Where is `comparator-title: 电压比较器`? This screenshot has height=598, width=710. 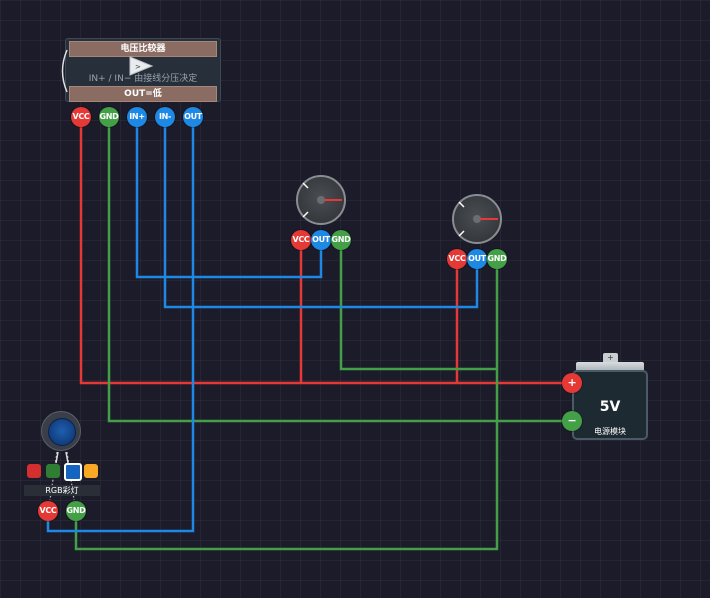
comparator-title: 电压比较器 is located at coordinates (143, 49).